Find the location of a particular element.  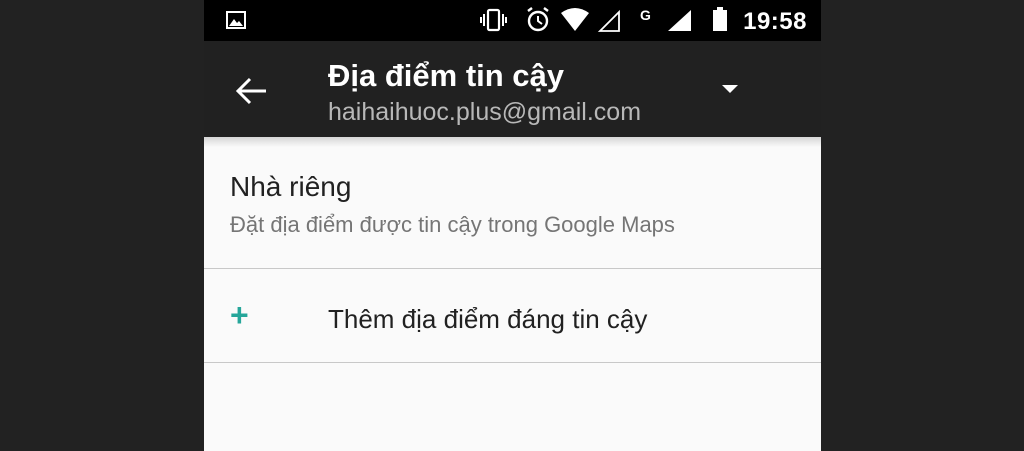

arrow-back-icon is located at coordinates (250, 91).